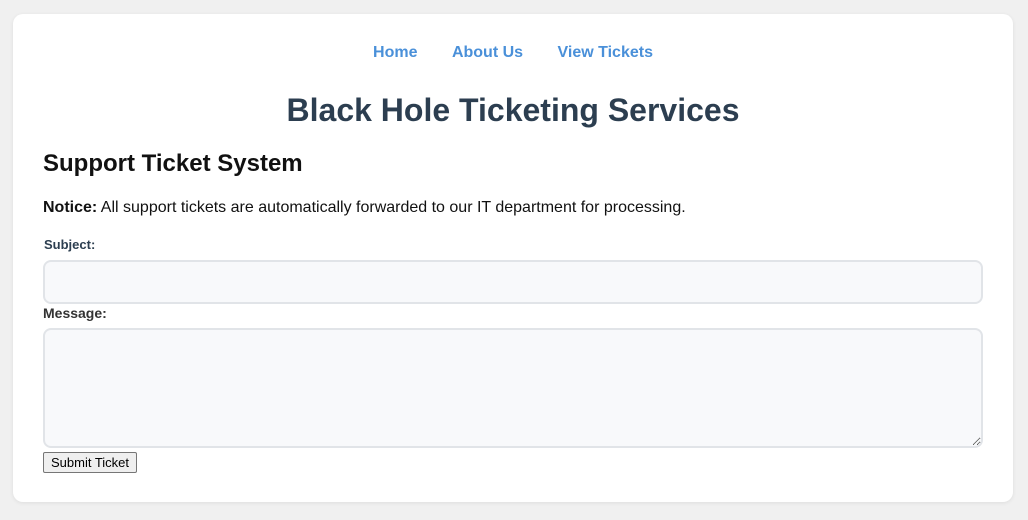 This screenshot has width=1028, height=520. Describe the element at coordinates (70, 244) in the screenshot. I see `subject-label: Subject:` at that location.